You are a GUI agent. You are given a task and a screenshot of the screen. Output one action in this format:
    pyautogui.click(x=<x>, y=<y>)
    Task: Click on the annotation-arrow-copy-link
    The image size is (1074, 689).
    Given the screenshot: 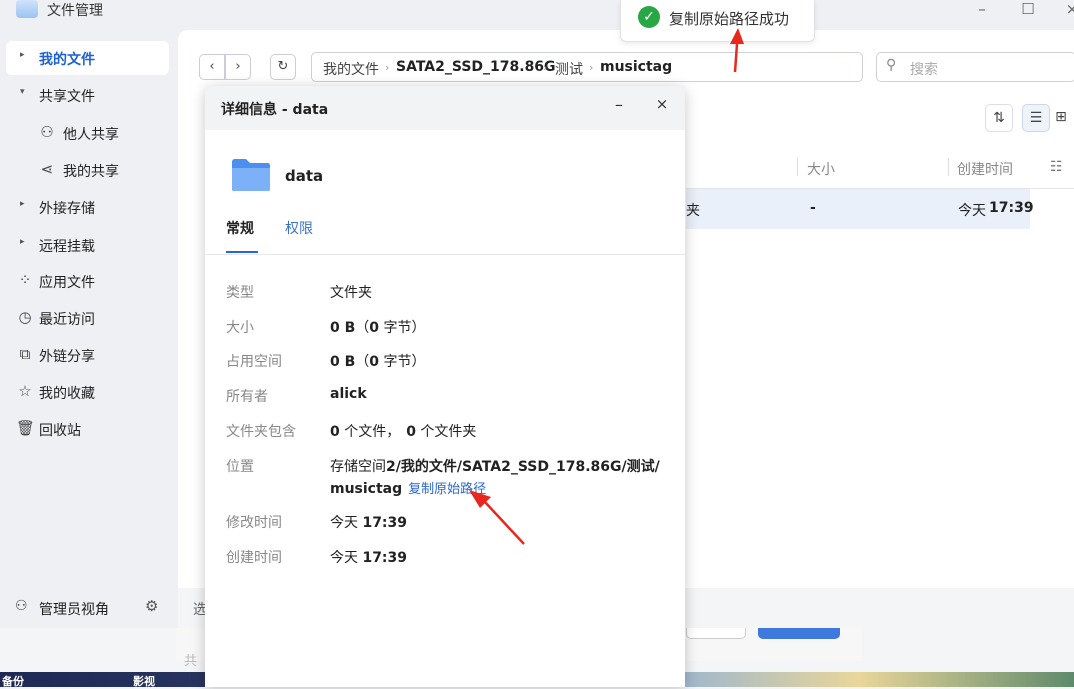 What is the action you would take?
    pyautogui.click(x=497, y=517)
    